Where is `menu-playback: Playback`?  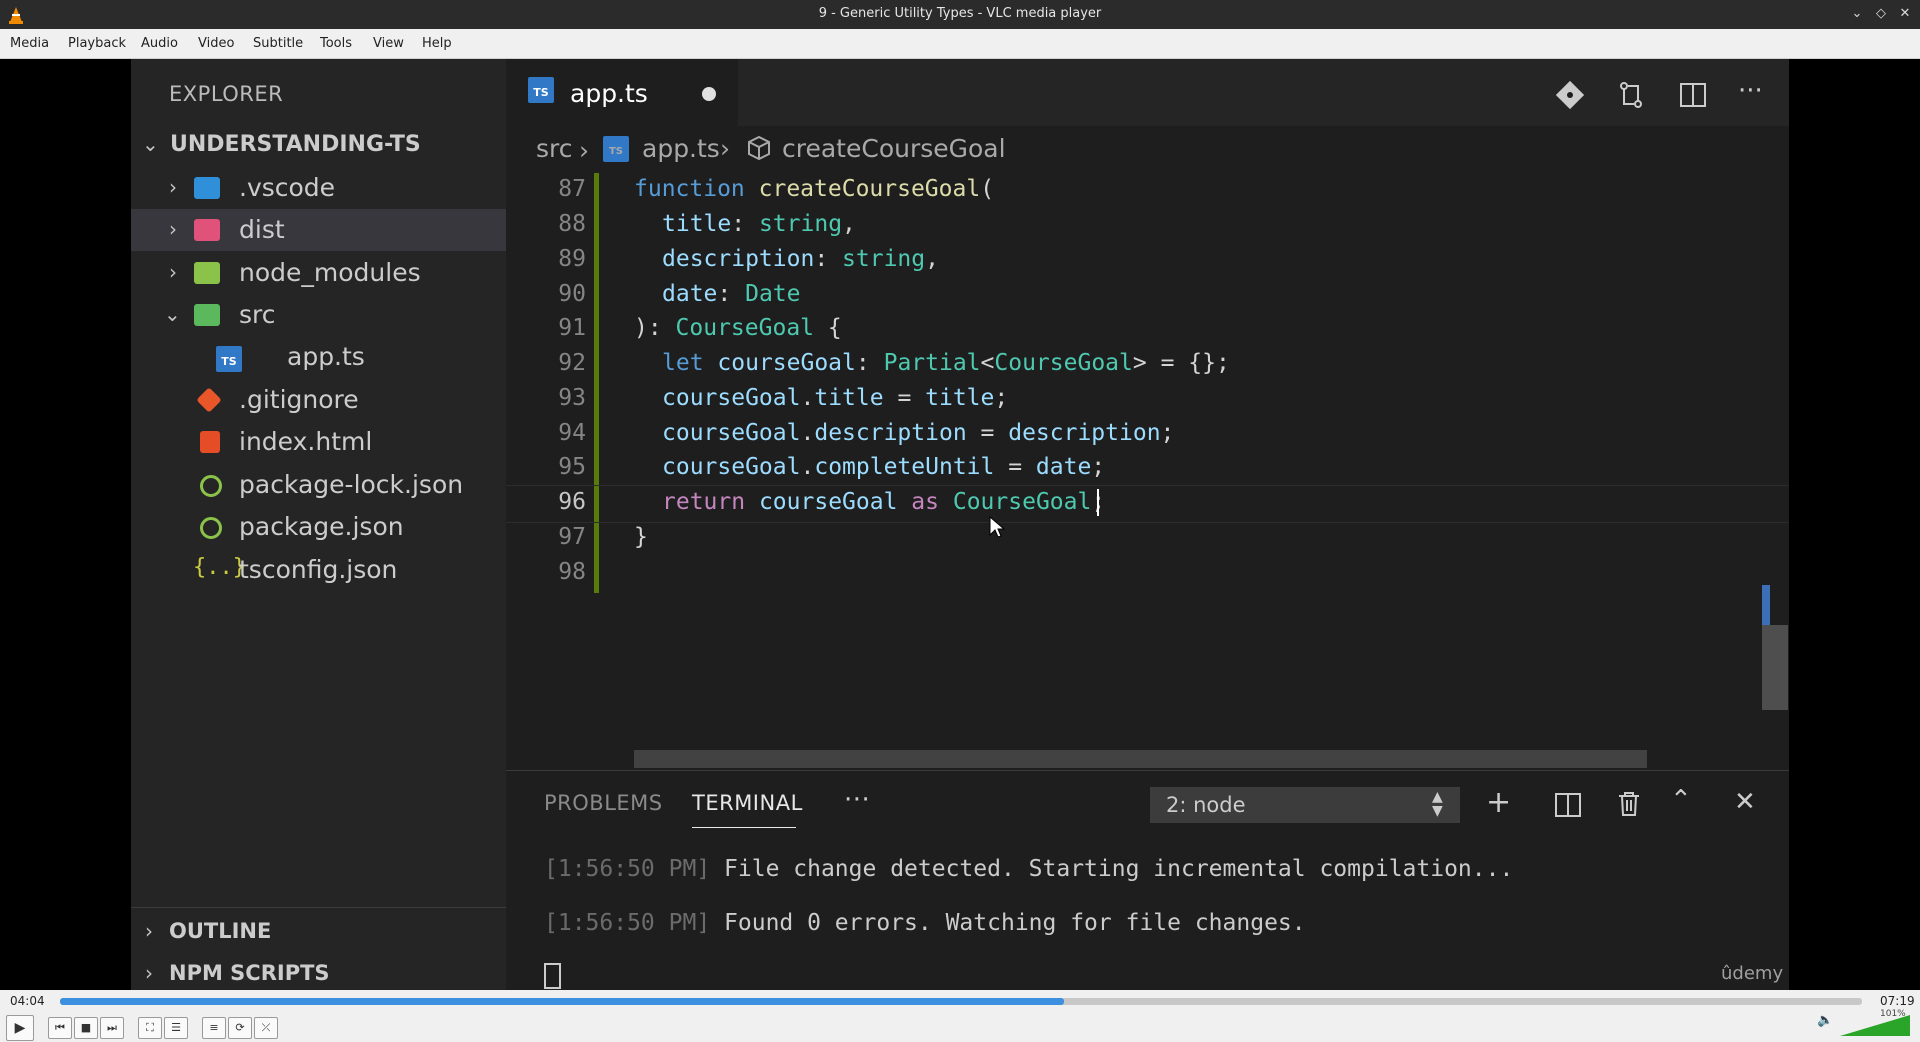 menu-playback: Playback is located at coordinates (97, 43).